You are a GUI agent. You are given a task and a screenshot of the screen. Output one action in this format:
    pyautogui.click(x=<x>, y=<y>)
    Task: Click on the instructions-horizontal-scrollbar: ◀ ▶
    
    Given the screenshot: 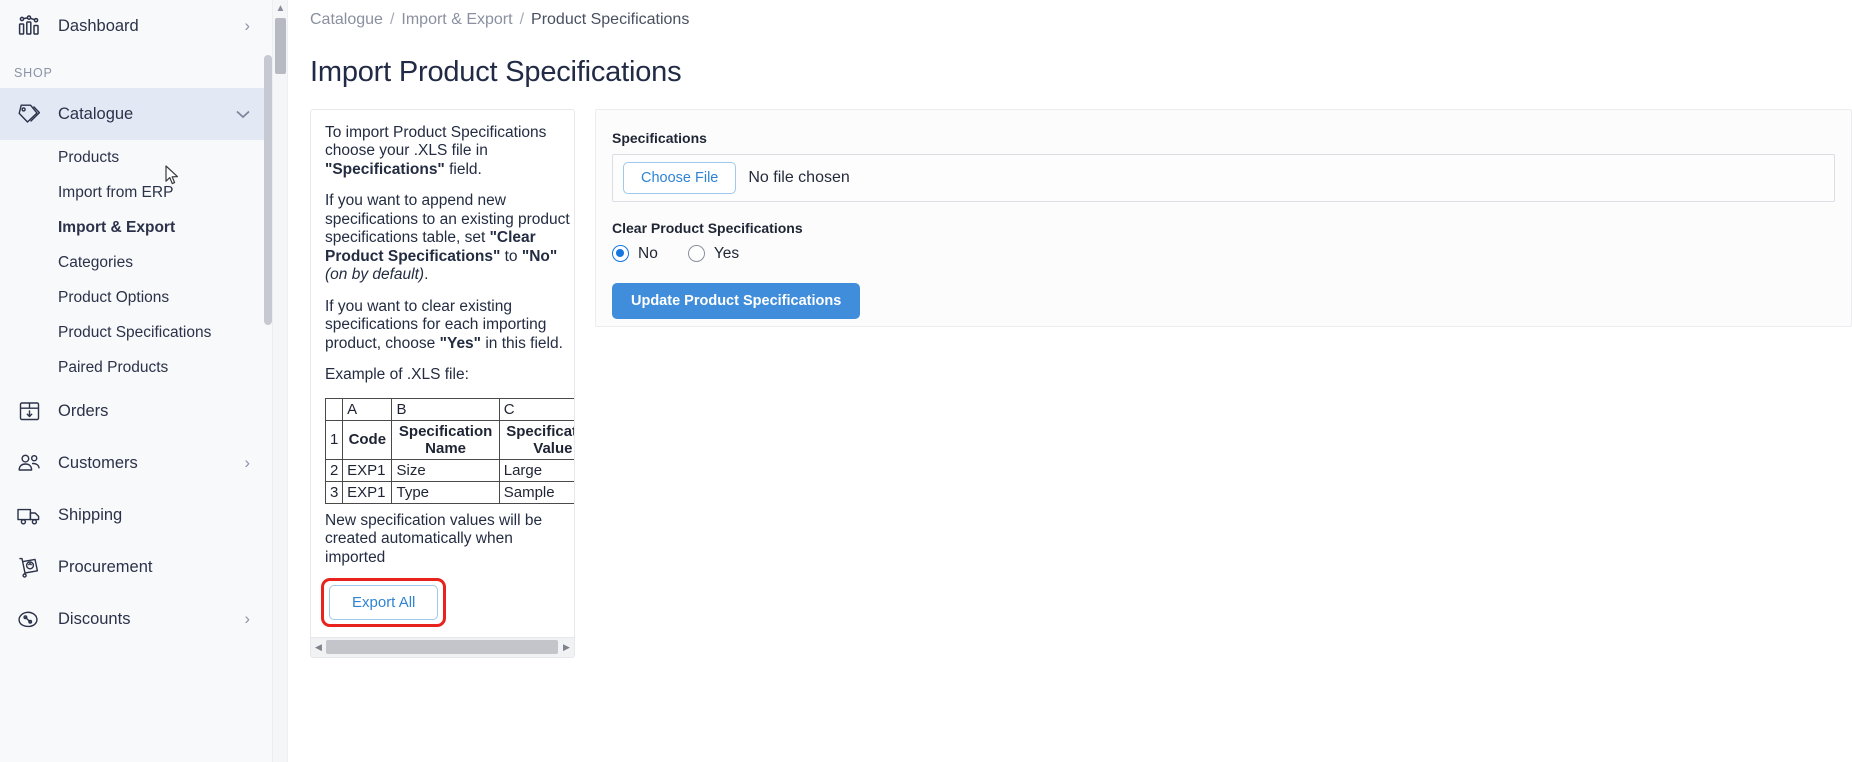 What is the action you would take?
    pyautogui.click(x=442, y=646)
    